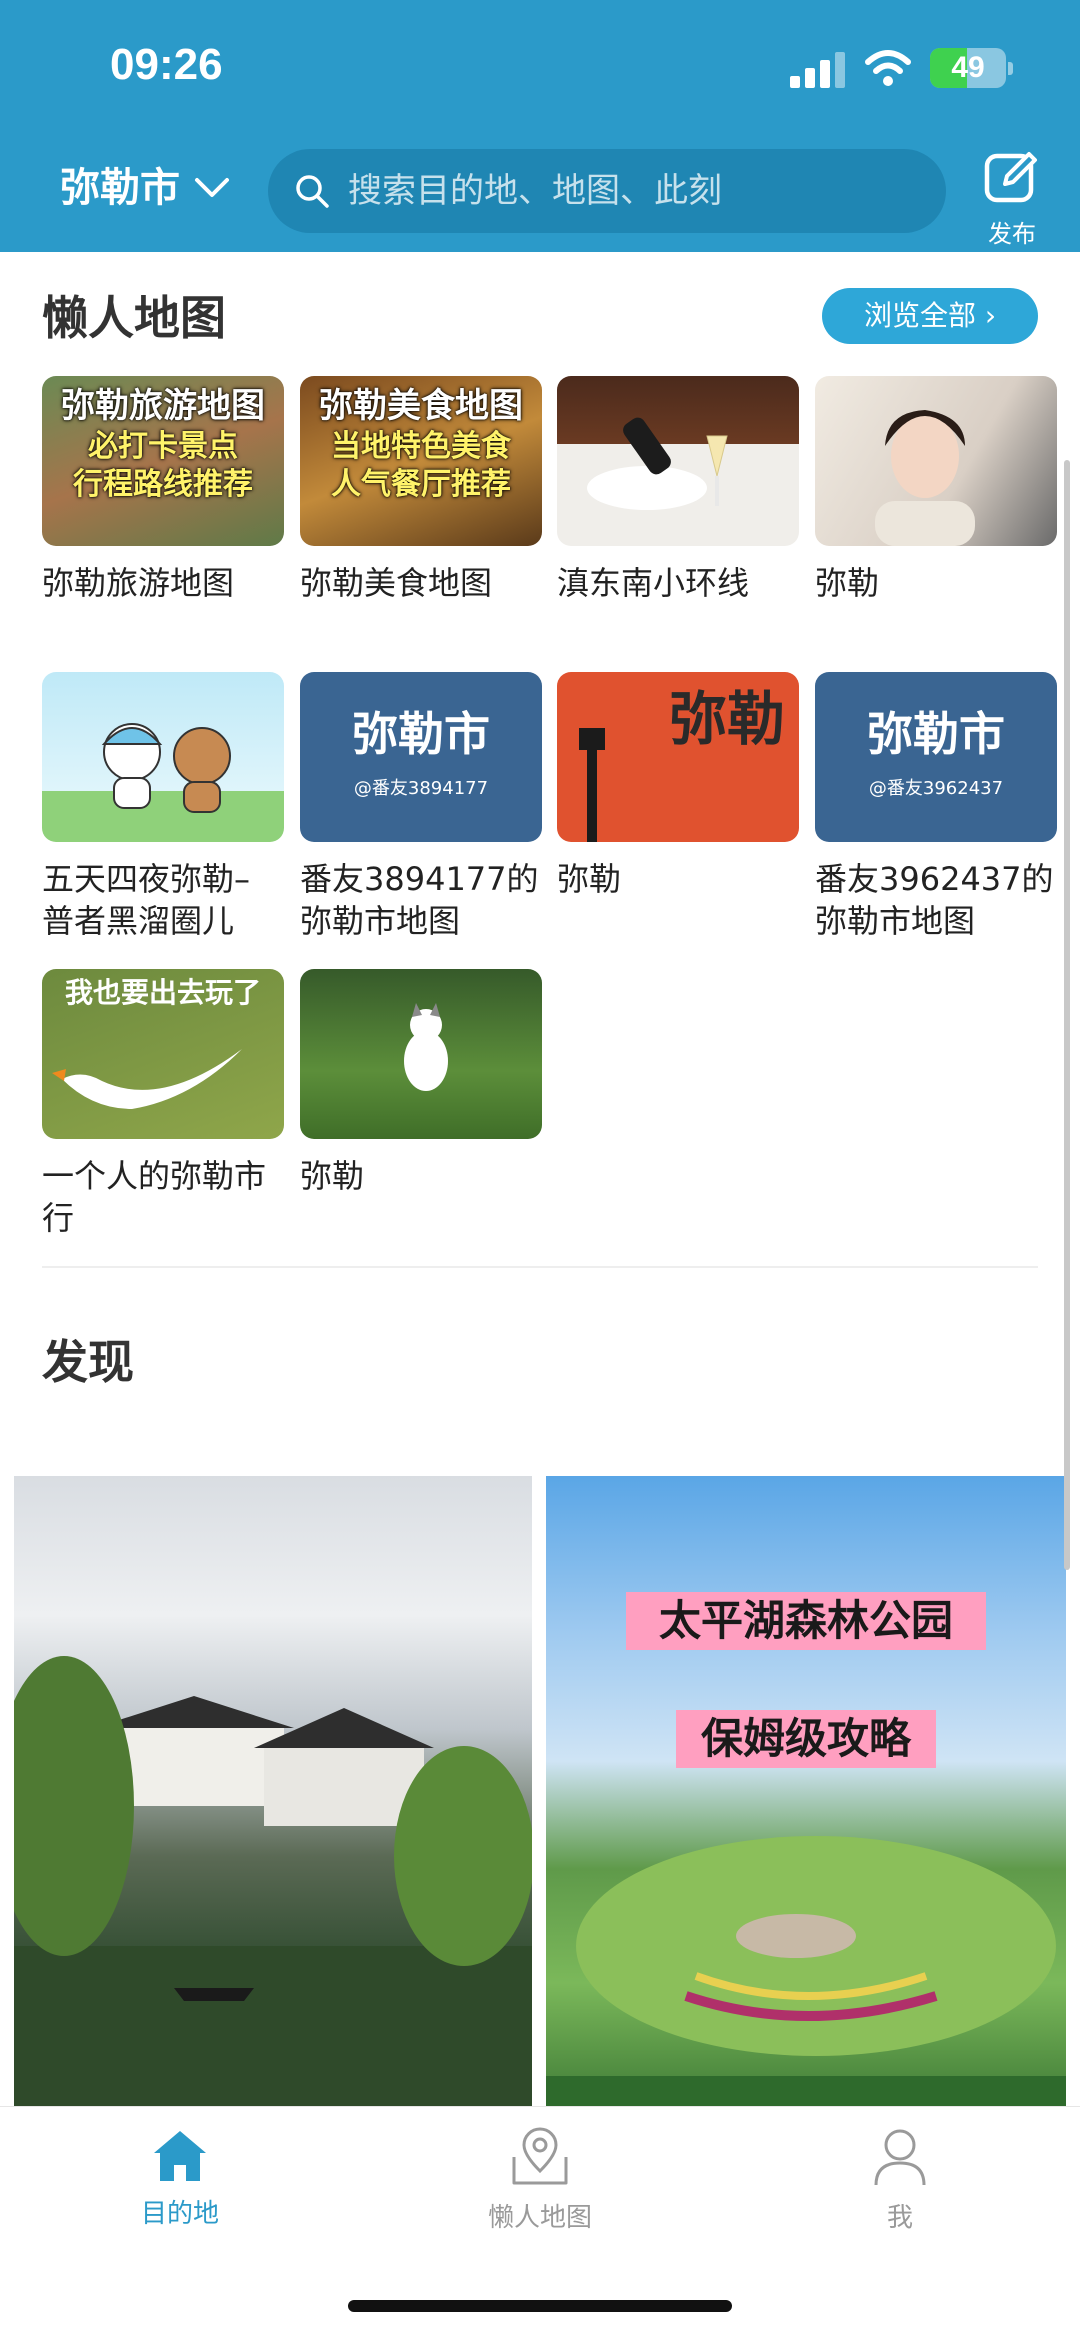 The image size is (1080, 2337). I want to click on tab-lazy-maps: 懒人地图, so click(540, 2180).